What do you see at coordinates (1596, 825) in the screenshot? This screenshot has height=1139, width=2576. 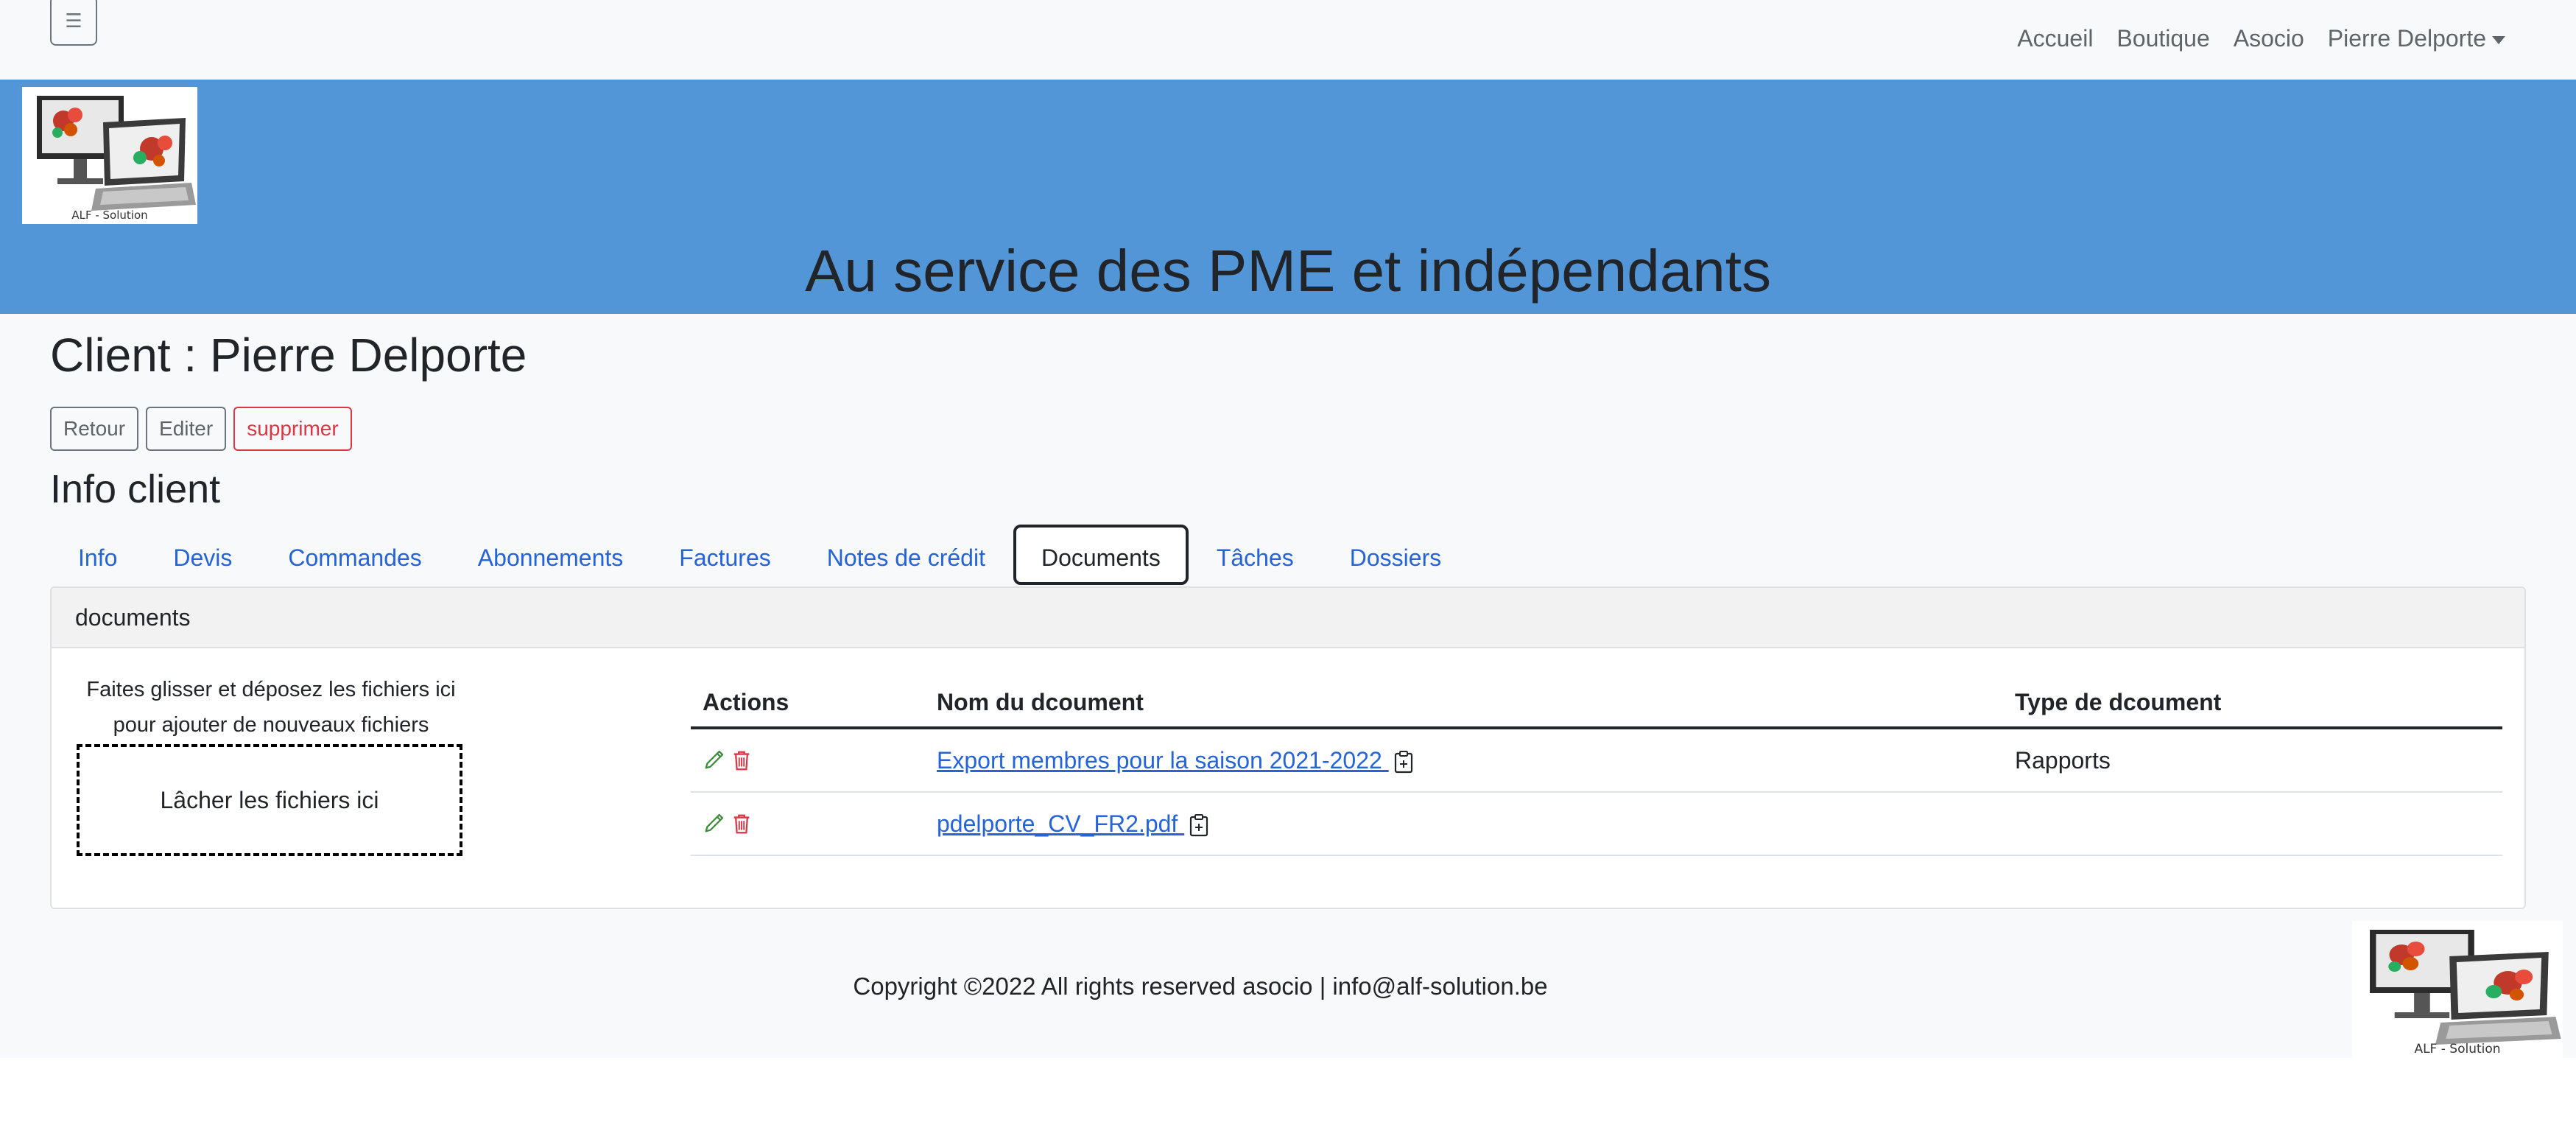 I see `table-row: pdelporte_CV_FR2.pdf` at bounding box center [1596, 825].